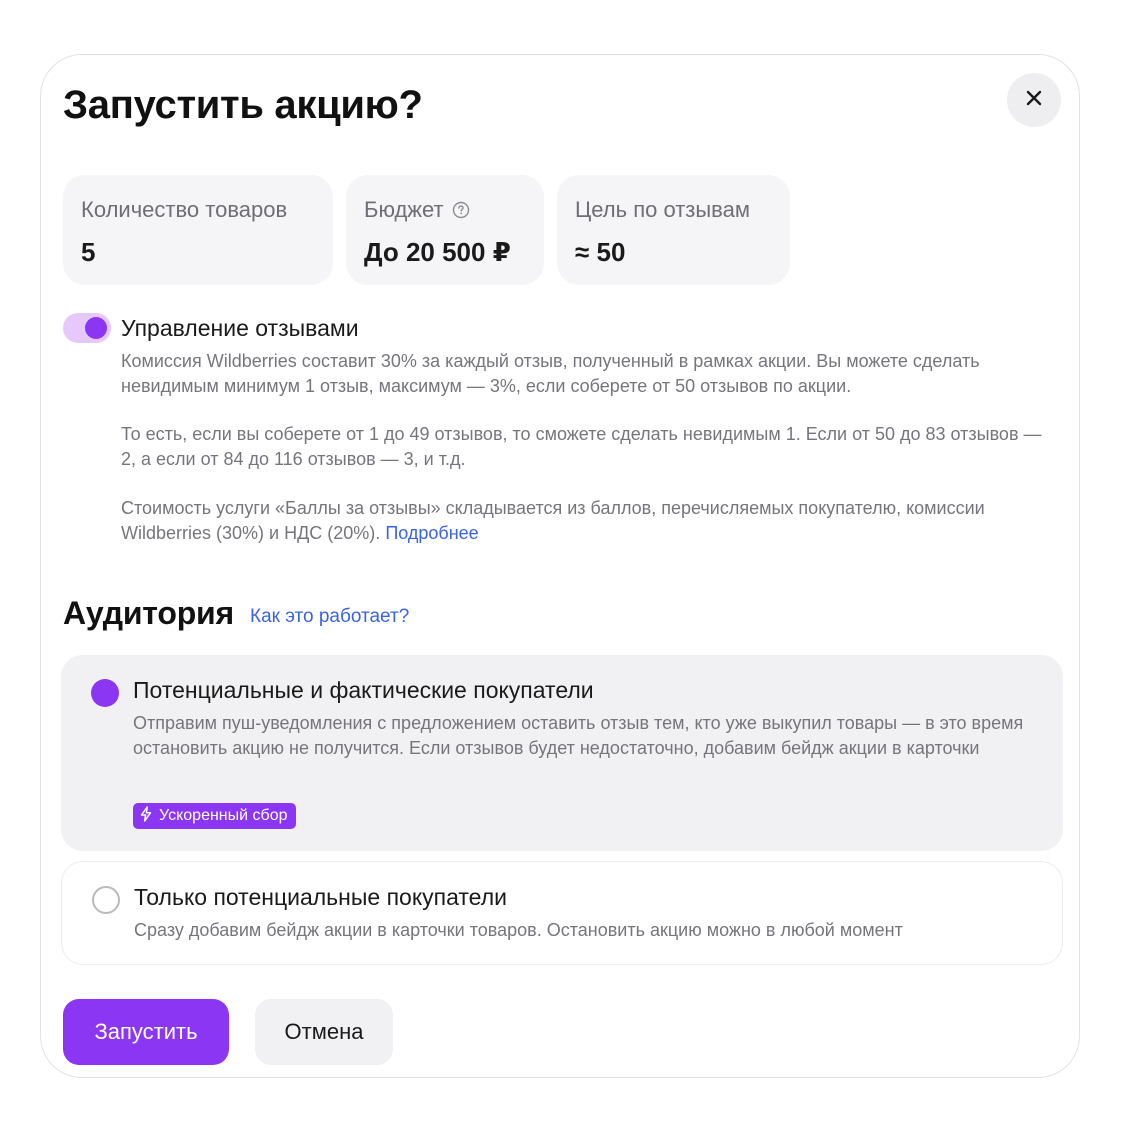 Image resolution: width=1122 pixels, height=1134 pixels. Describe the element at coordinates (88, 252) in the screenshot. I see `stat-value: 5` at that location.